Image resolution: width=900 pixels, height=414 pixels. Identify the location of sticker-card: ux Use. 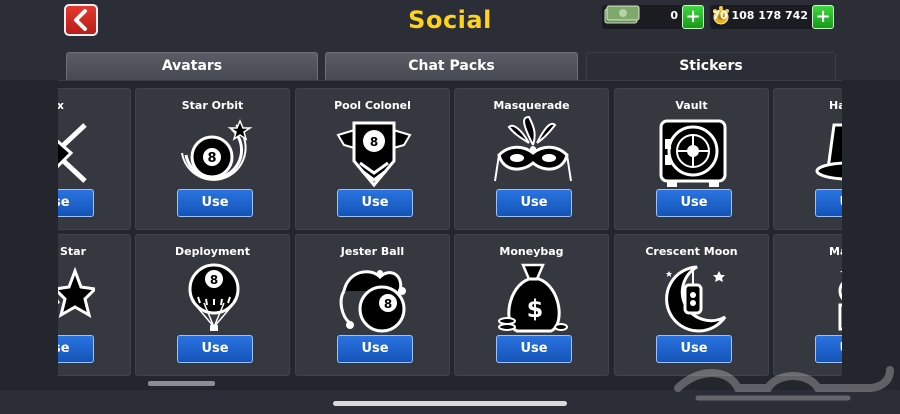
(94, 159).